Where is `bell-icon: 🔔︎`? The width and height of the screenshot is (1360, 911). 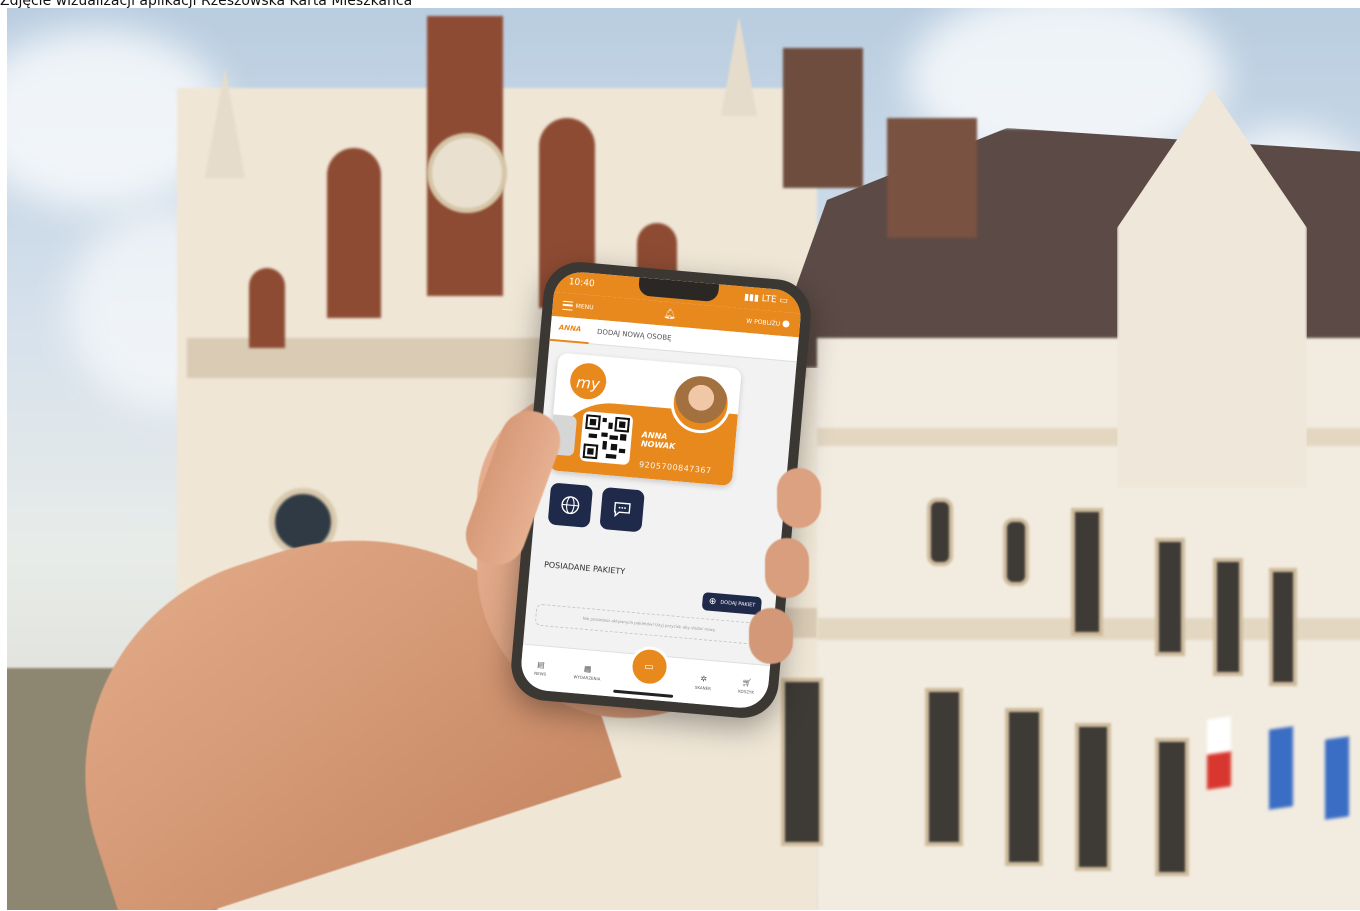
bell-icon: 🔔︎ is located at coordinates (670, 314).